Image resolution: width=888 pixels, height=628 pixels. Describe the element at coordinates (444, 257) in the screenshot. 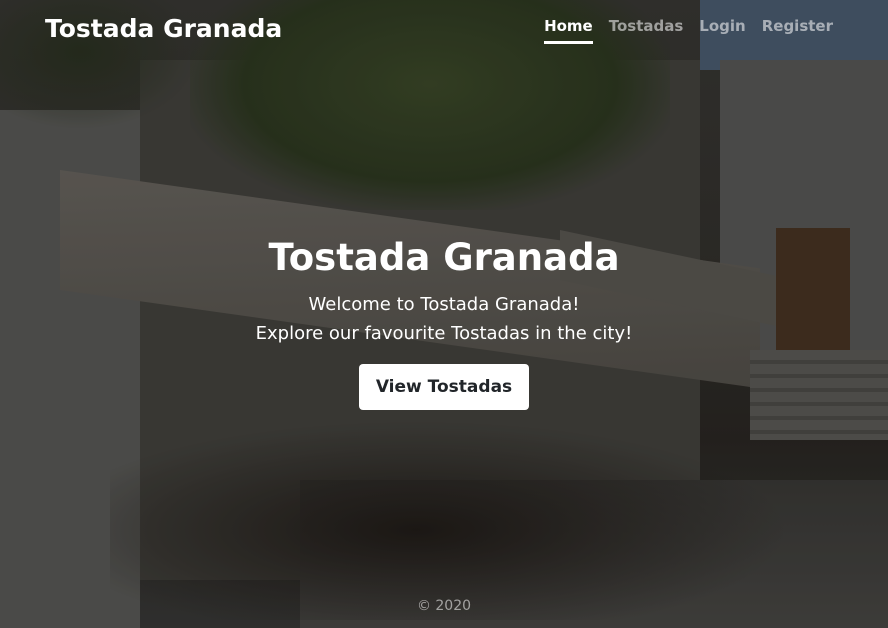

I see `hero-title: Tostada Granada` at that location.